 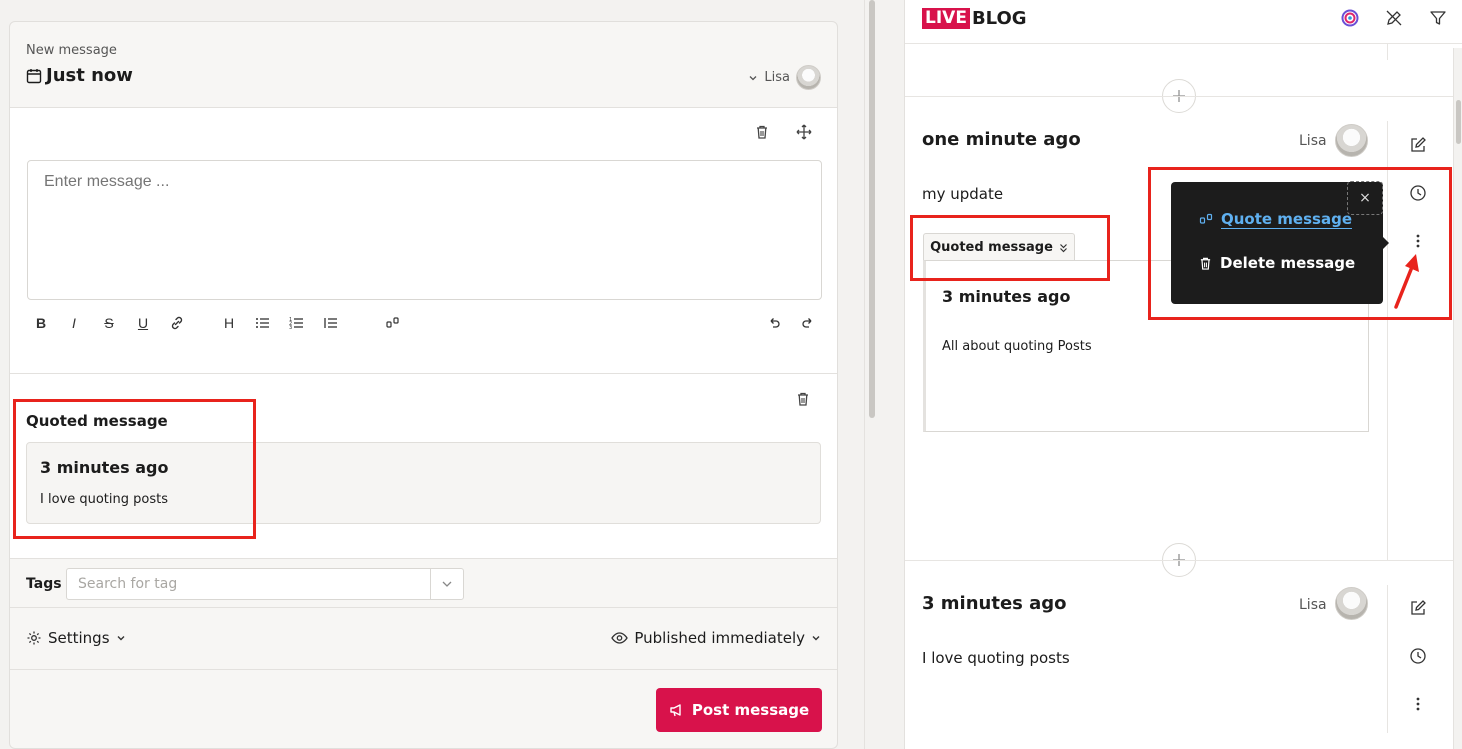 I want to click on logo-live: LIVE, so click(x=946, y=18).